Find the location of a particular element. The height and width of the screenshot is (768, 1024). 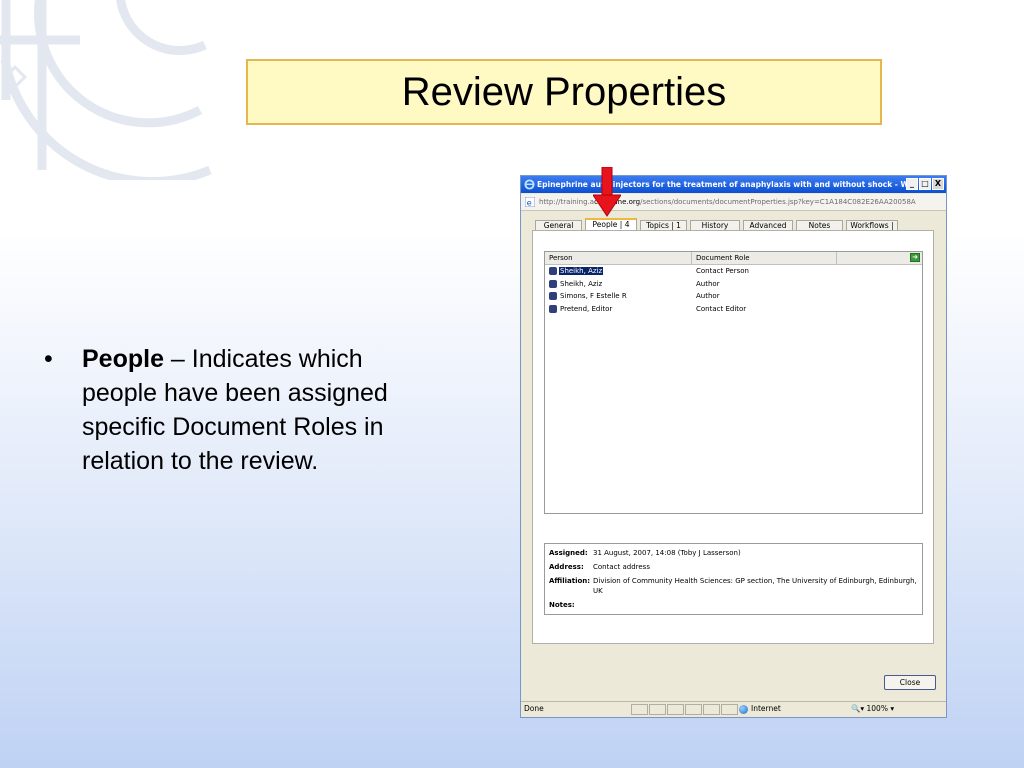

col-role-header: Document Role is located at coordinates (723, 258).